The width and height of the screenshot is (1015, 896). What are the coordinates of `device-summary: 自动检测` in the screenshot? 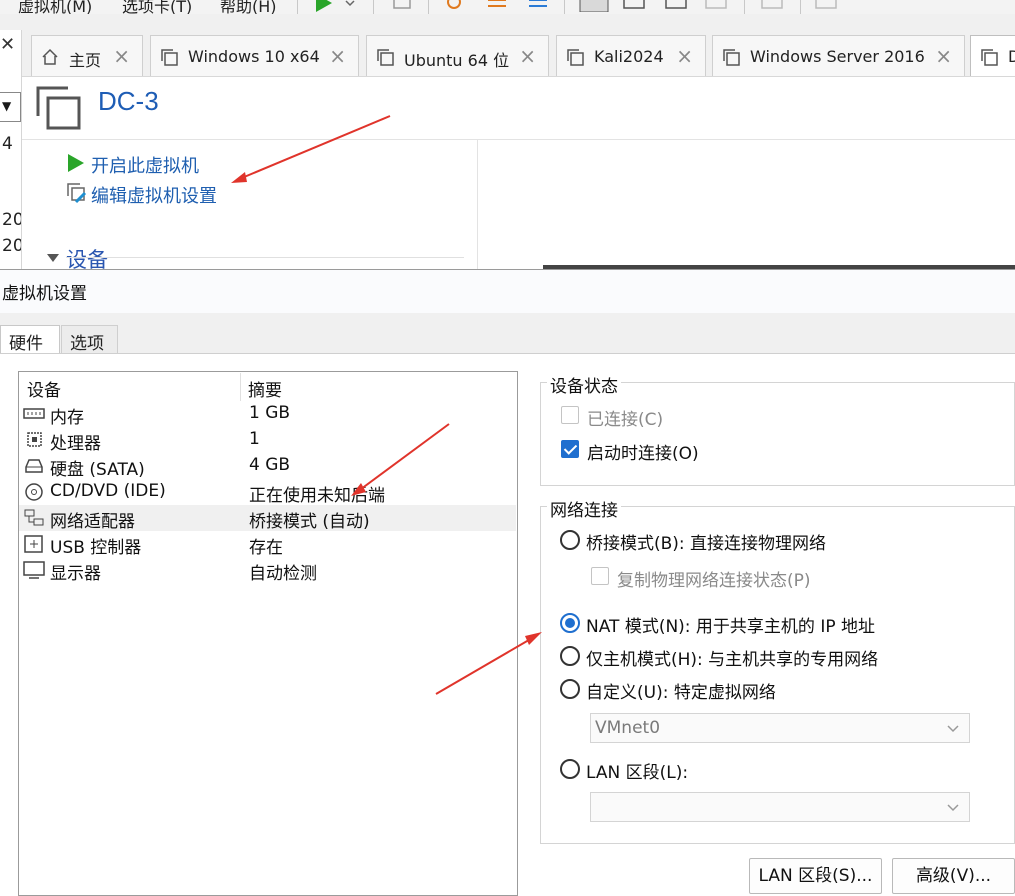 It's located at (283, 574).